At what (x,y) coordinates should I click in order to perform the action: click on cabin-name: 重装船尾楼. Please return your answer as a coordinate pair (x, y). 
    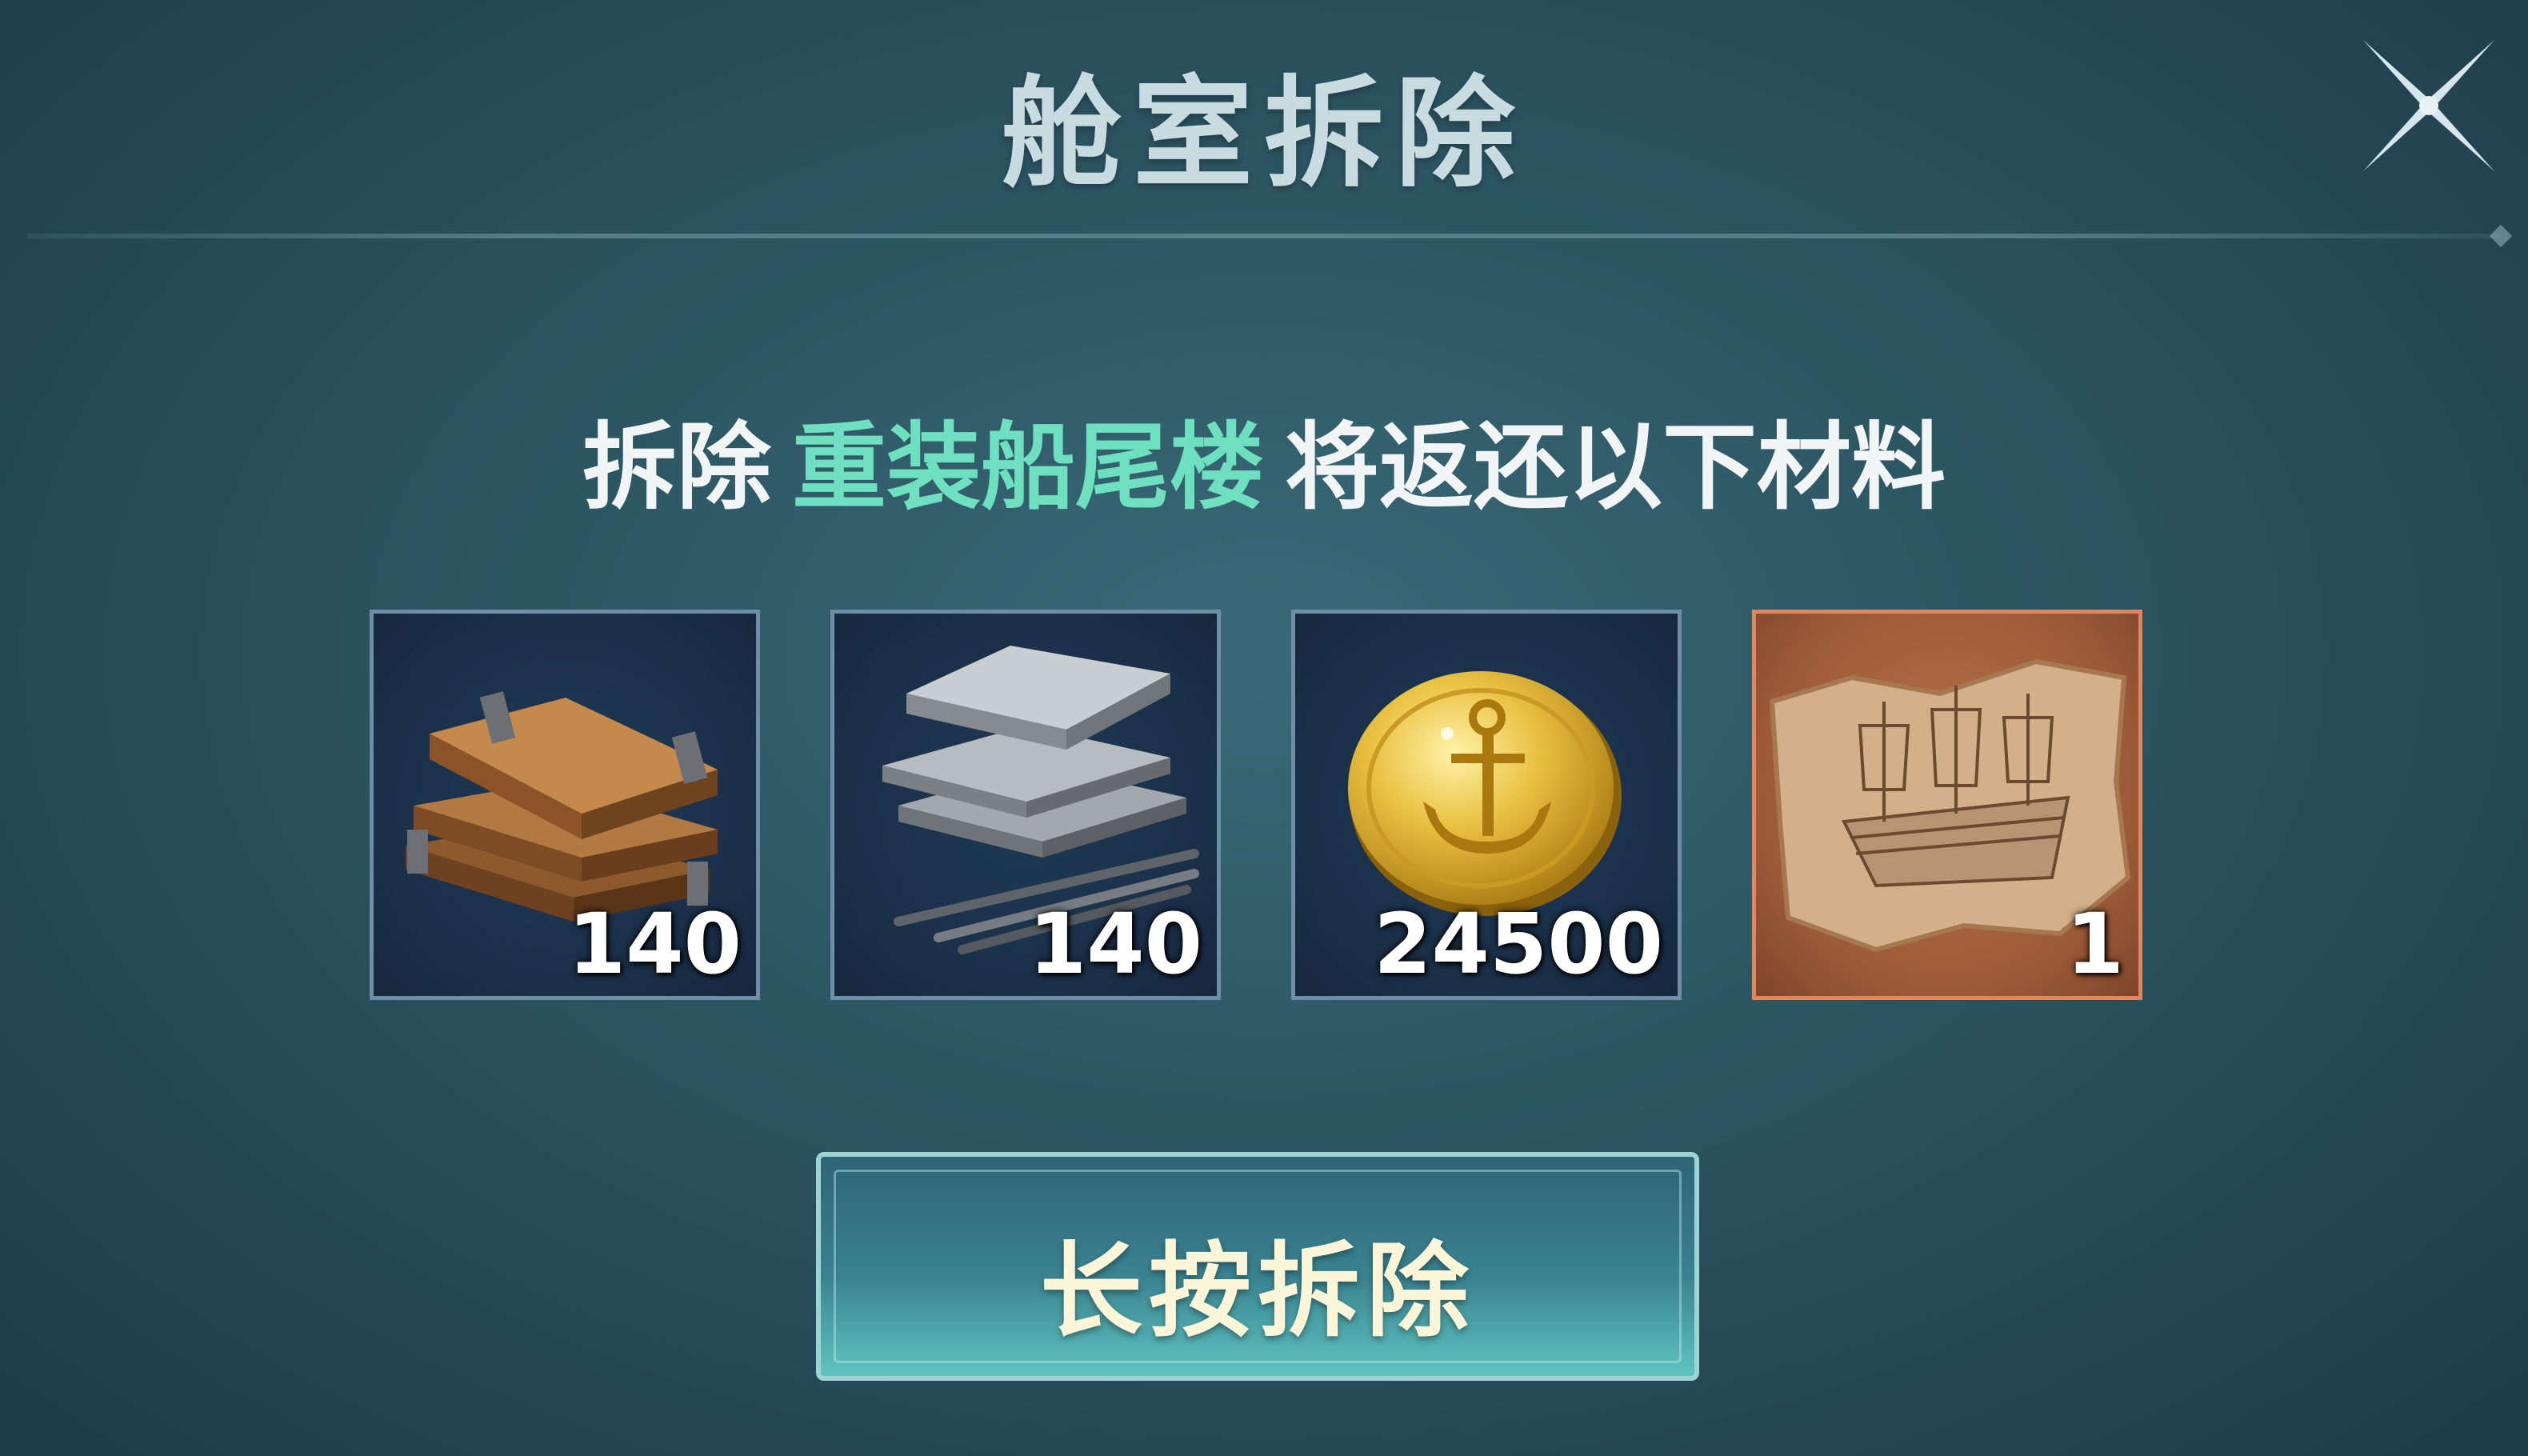
    Looking at the image, I should click on (1027, 467).